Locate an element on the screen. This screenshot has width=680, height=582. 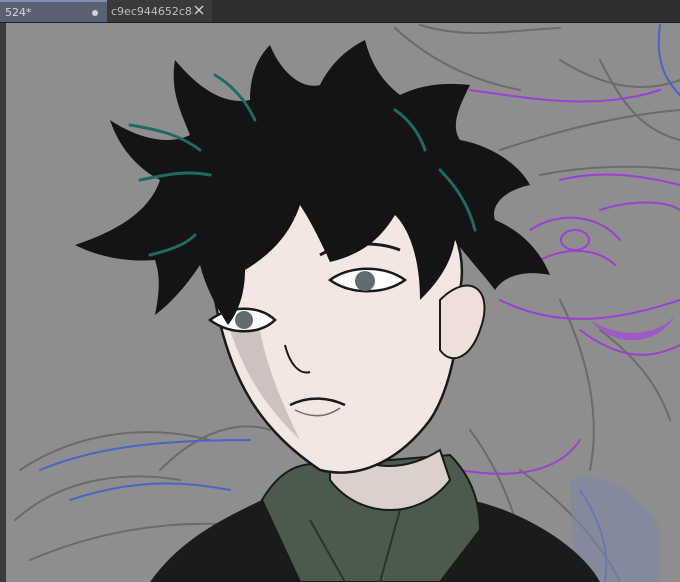
dot-icon is located at coordinates (95, 13).